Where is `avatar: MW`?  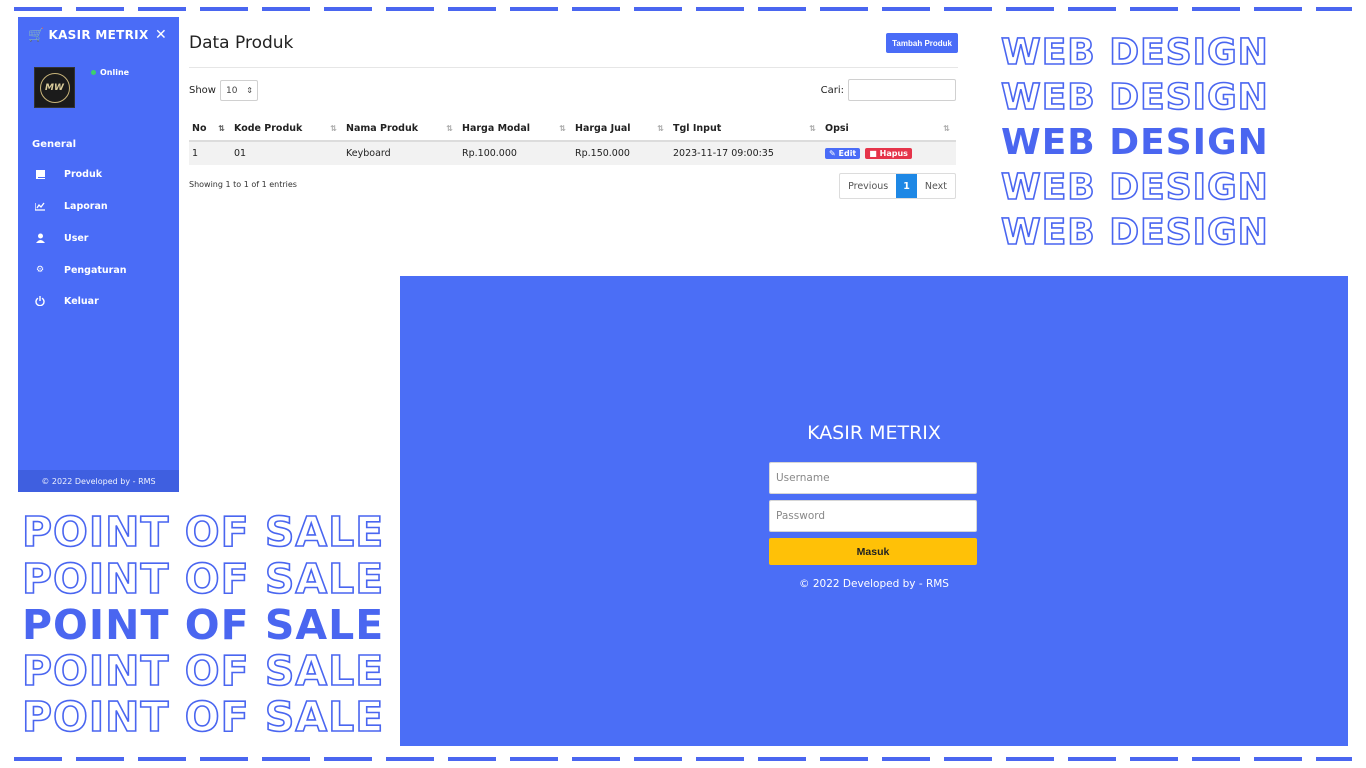
avatar: MW is located at coordinates (54, 87).